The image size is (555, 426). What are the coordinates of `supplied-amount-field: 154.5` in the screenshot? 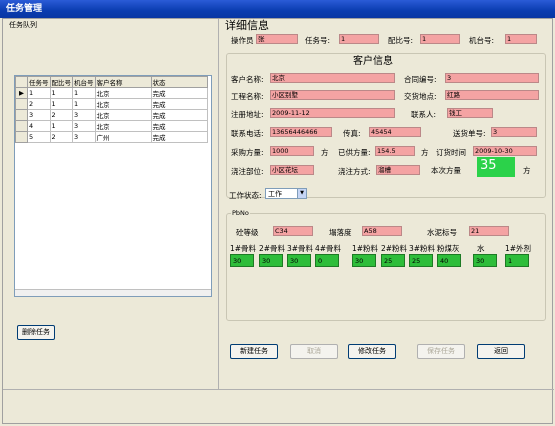 It's located at (395, 151).